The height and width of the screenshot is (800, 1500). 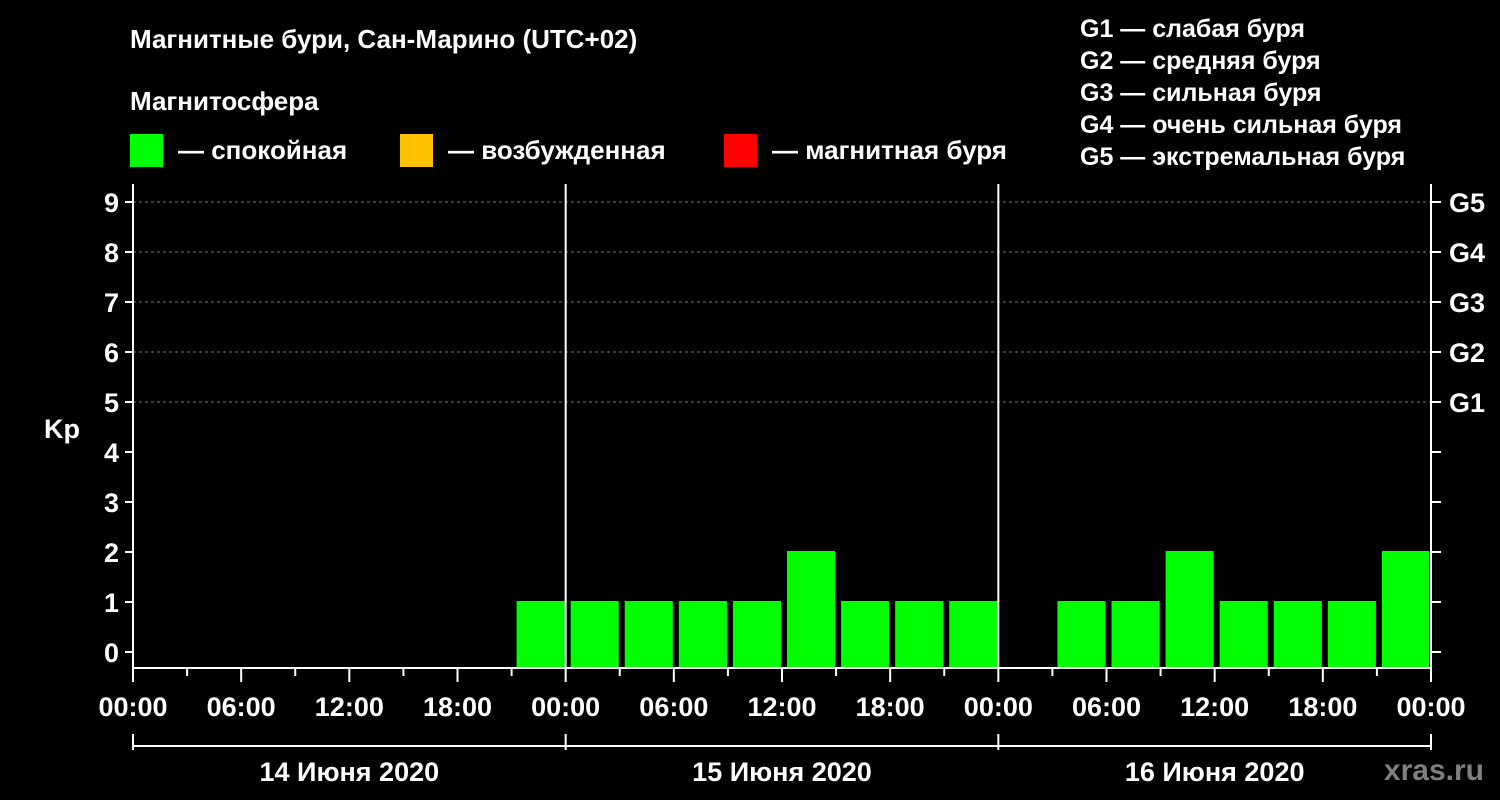 What do you see at coordinates (111, 353) in the screenshot?
I see `y-tick-label: 6` at bounding box center [111, 353].